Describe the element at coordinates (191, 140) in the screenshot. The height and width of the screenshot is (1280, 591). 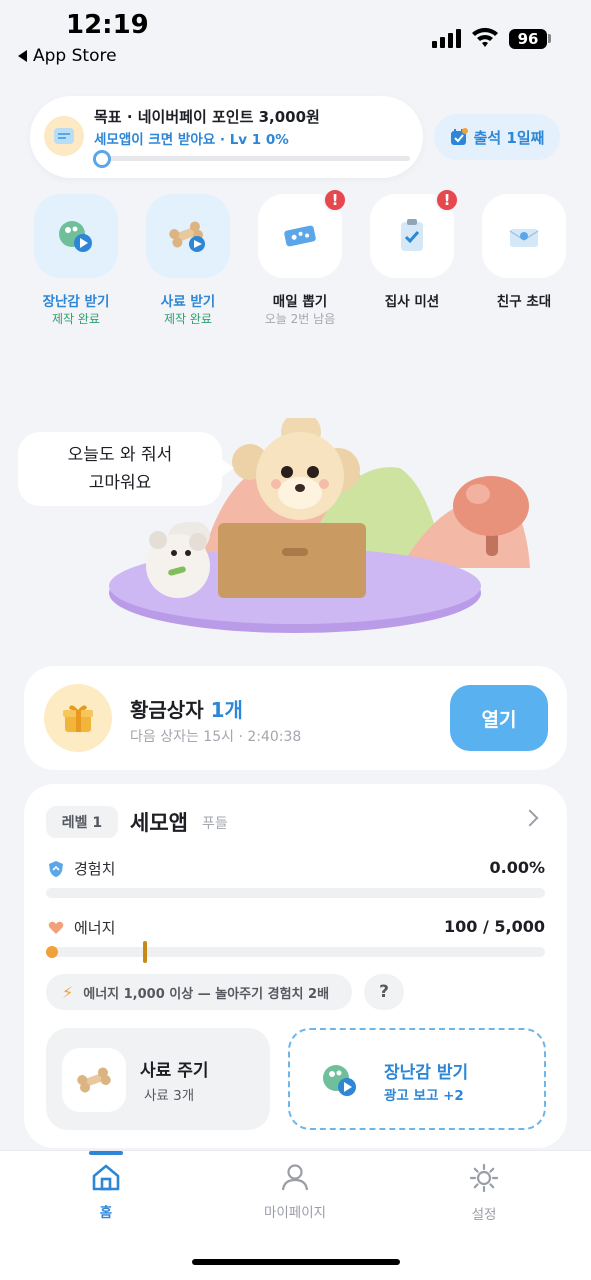
I see `goal-subtitle: 세모앱이 크면 받아요 · Lv 1 0%` at that location.